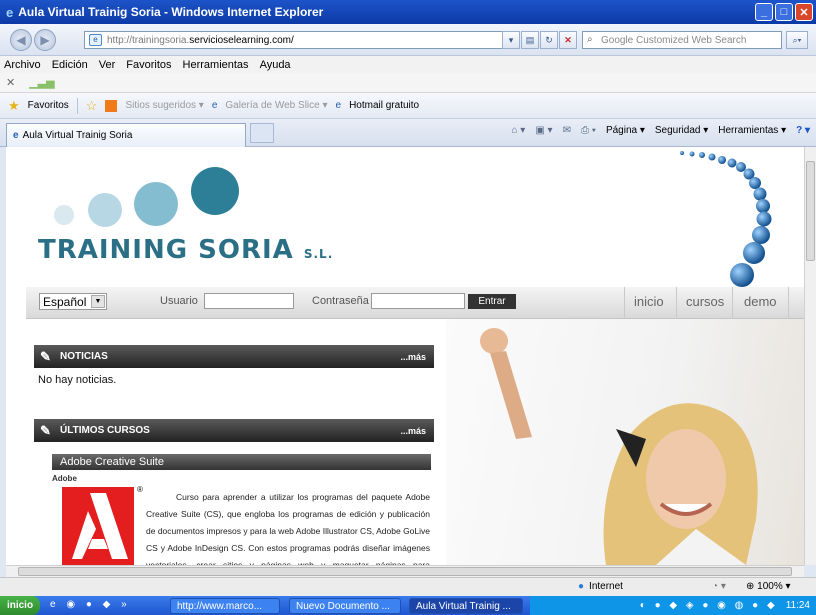 Image resolution: width=816 pixels, height=615 pixels. What do you see at coordinates (45, 40) in the screenshot?
I see `forward-button: ▶` at bounding box center [45, 40].